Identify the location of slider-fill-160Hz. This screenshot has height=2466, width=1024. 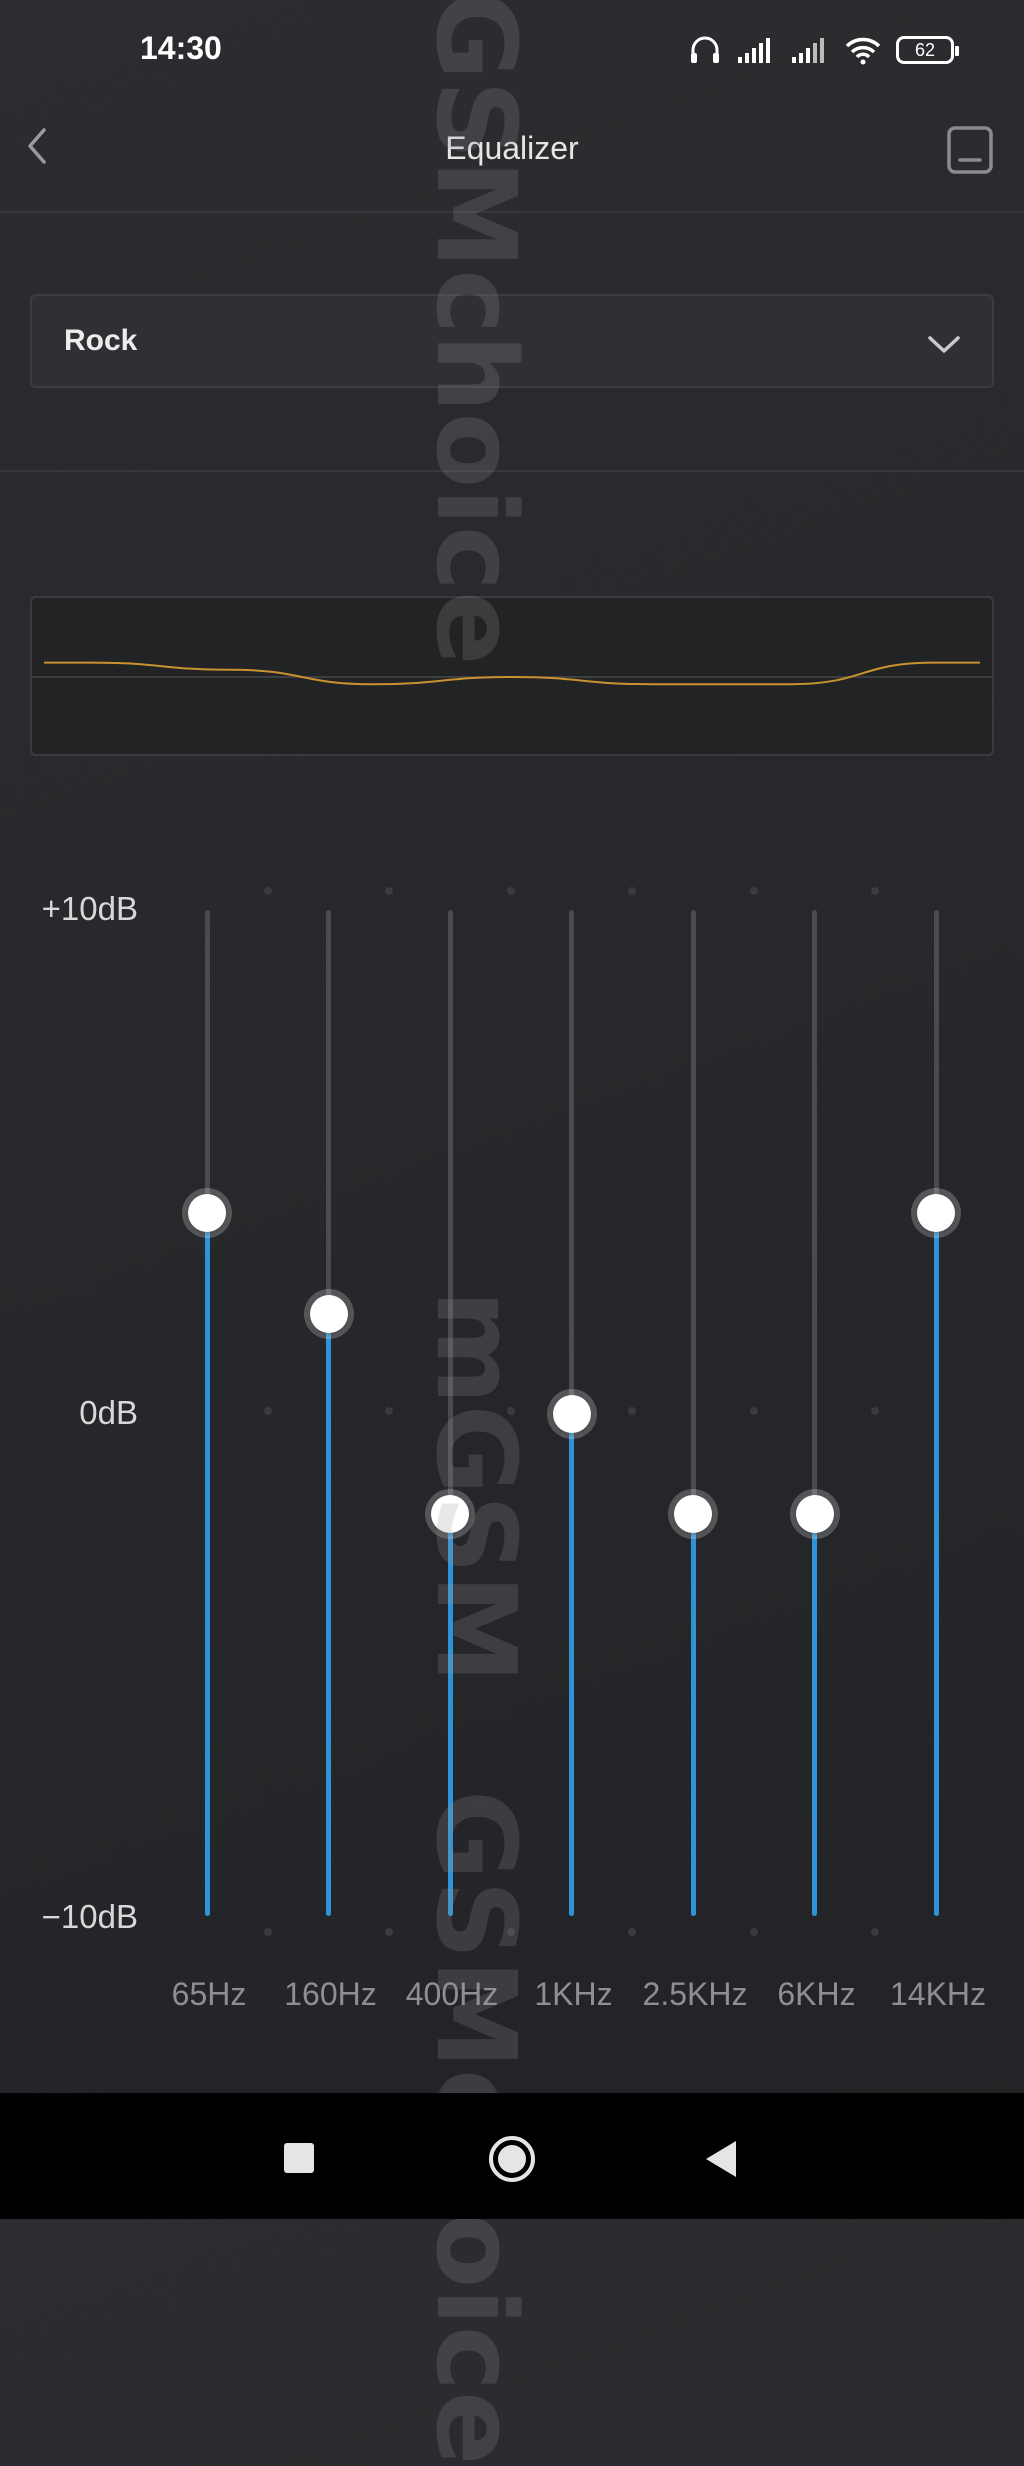
(328, 1614).